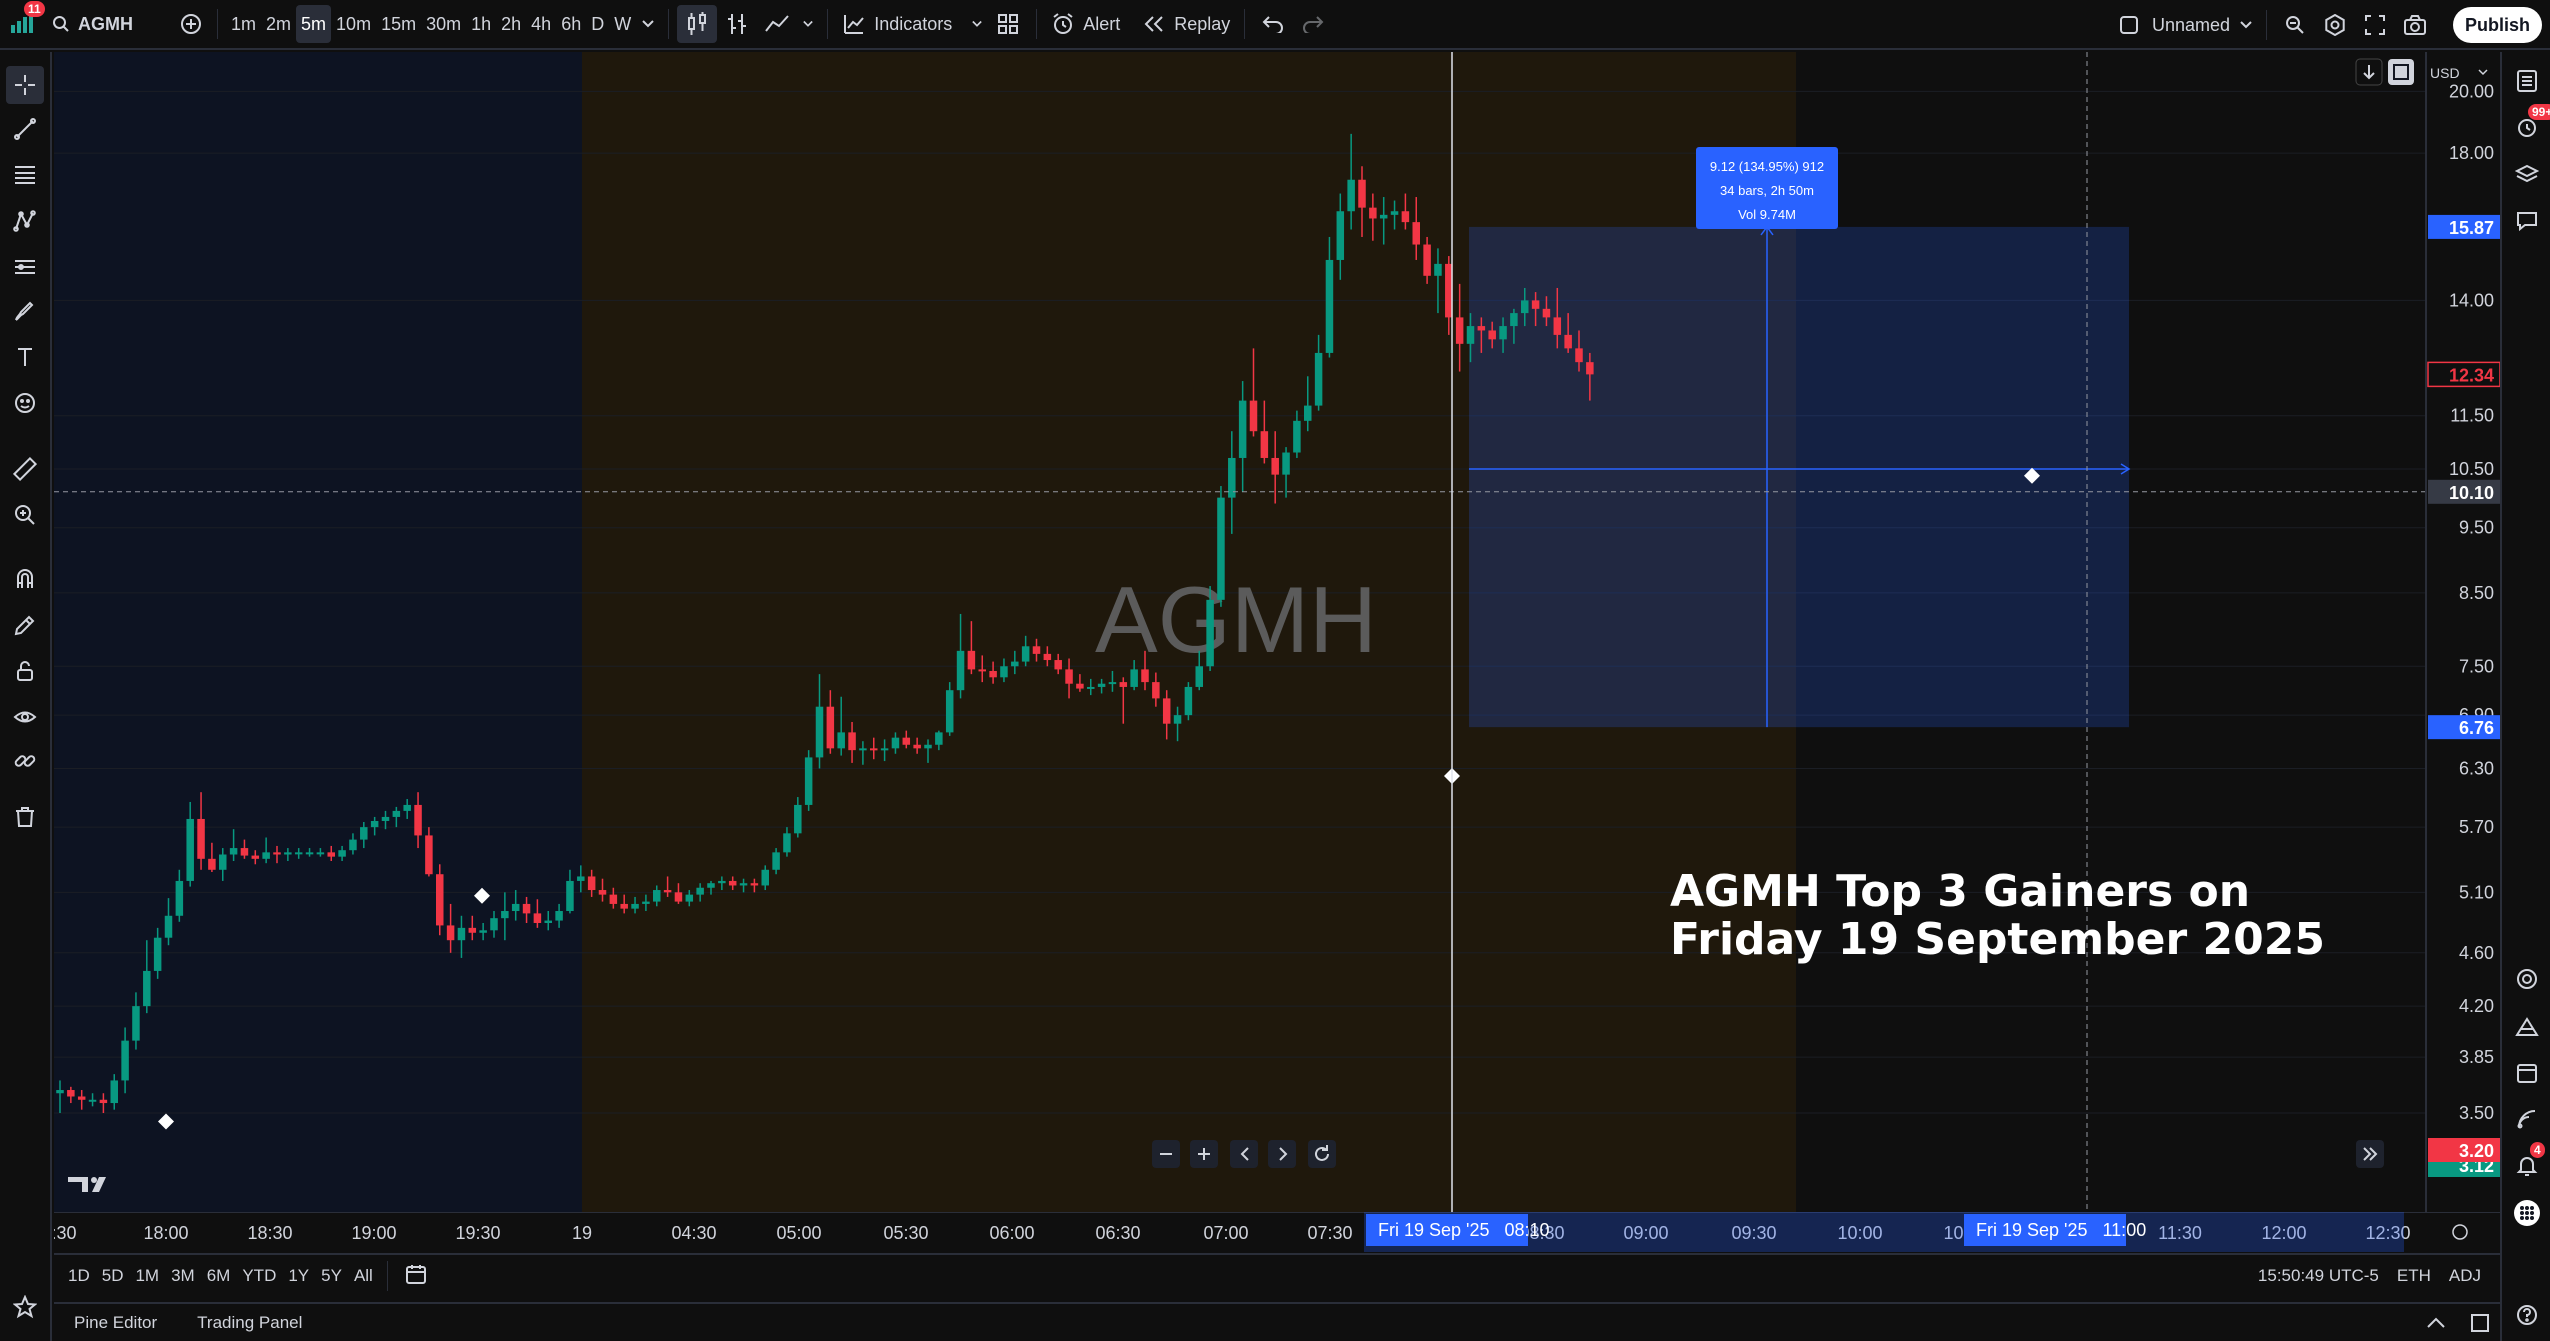  I want to click on snapshot-button, so click(2415, 25).